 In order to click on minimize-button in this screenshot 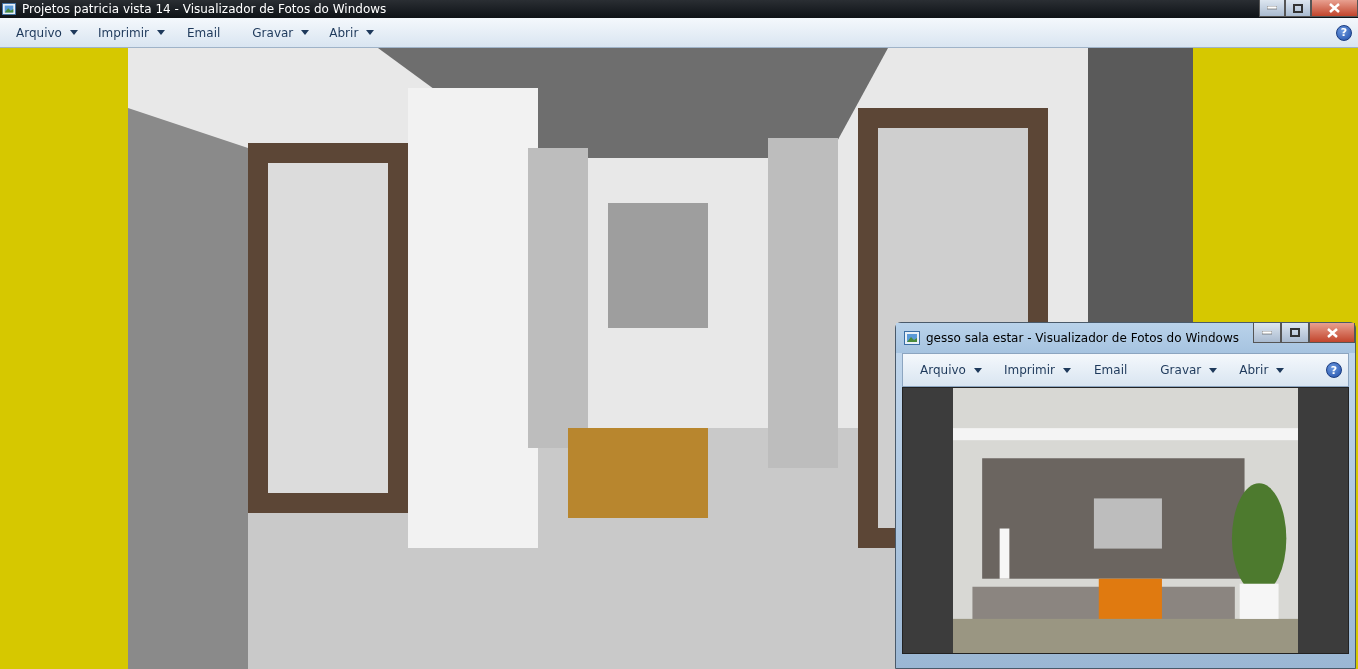, I will do `click(1272, 8)`.